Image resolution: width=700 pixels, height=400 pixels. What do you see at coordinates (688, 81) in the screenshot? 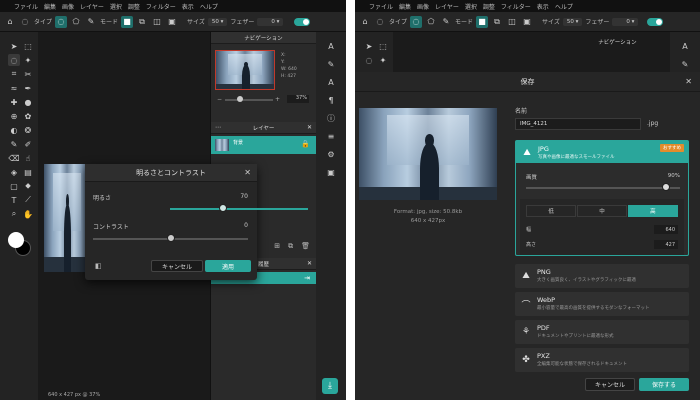
I see `save-close-icon: ✕` at bounding box center [688, 81].